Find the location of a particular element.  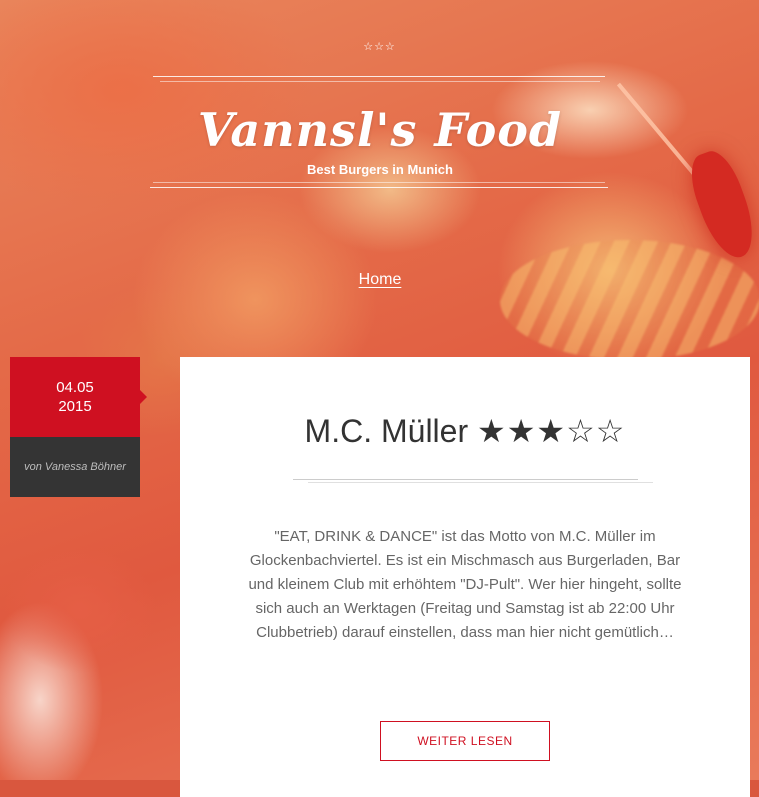

header-top-rule is located at coordinates (379, 76).